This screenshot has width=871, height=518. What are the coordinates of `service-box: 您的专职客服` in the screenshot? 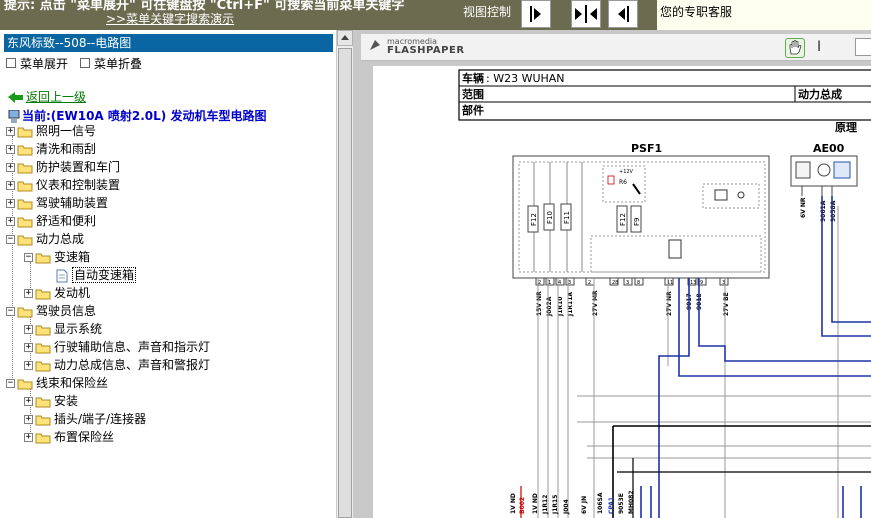 It's located at (764, 15).